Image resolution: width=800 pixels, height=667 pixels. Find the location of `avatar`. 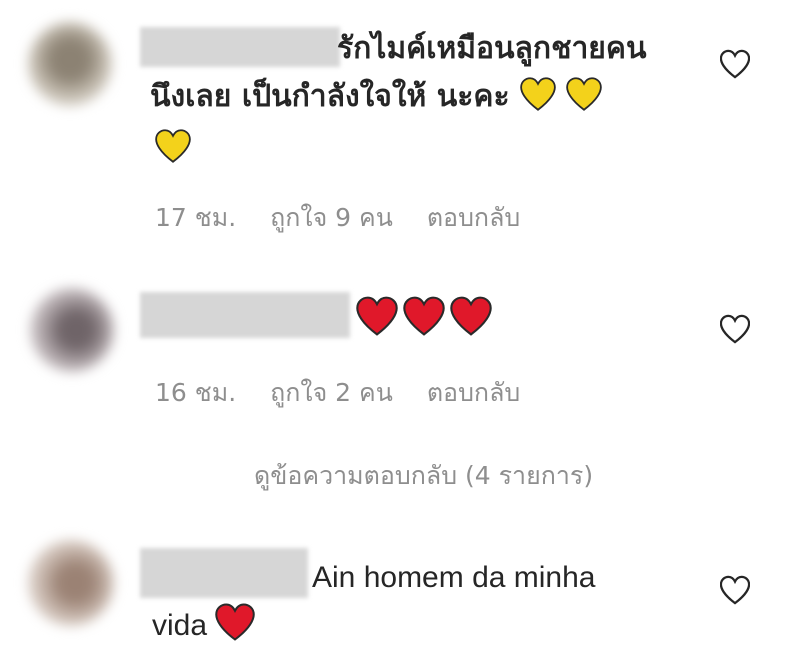

avatar is located at coordinates (71, 583).